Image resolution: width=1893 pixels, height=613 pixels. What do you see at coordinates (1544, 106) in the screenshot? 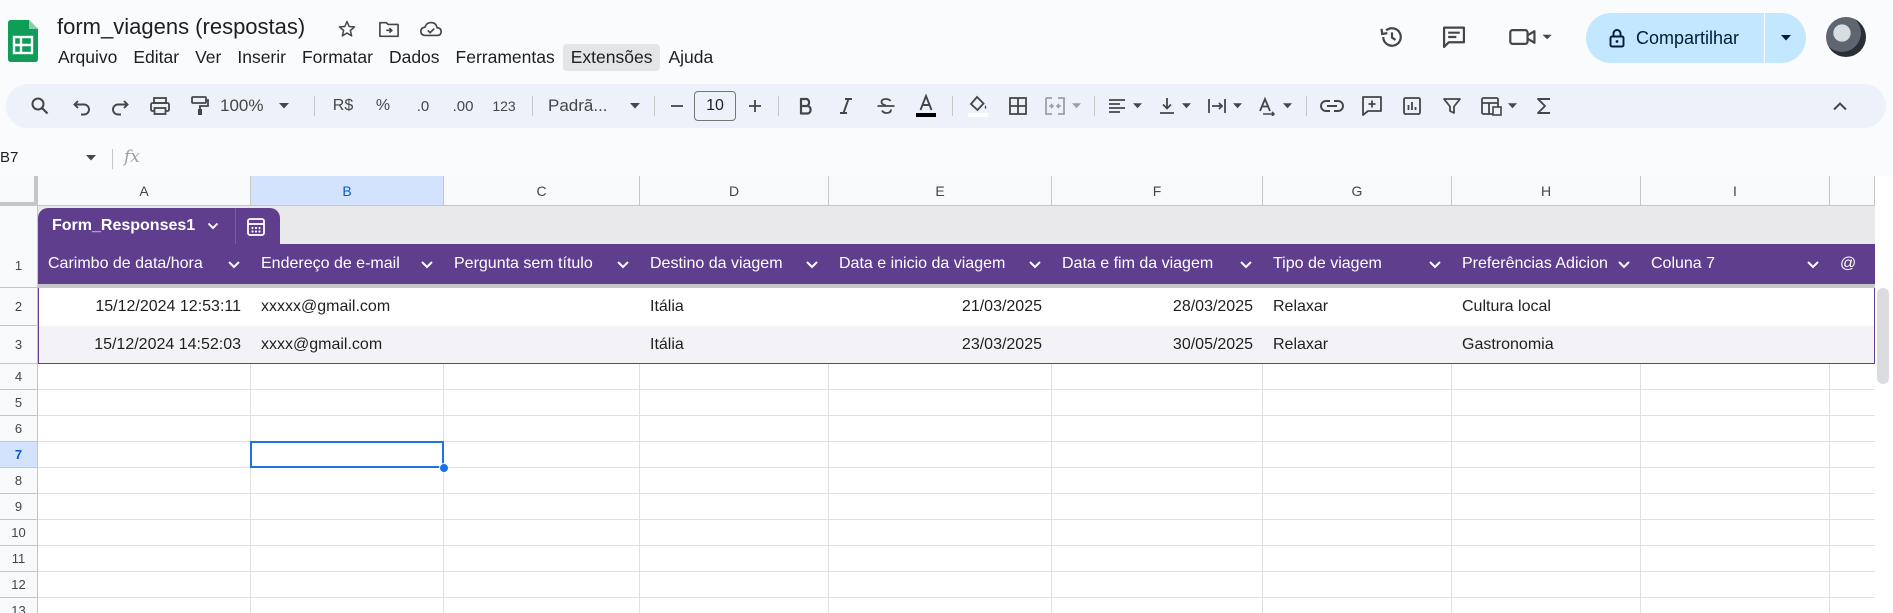
I see `functions-icon` at bounding box center [1544, 106].